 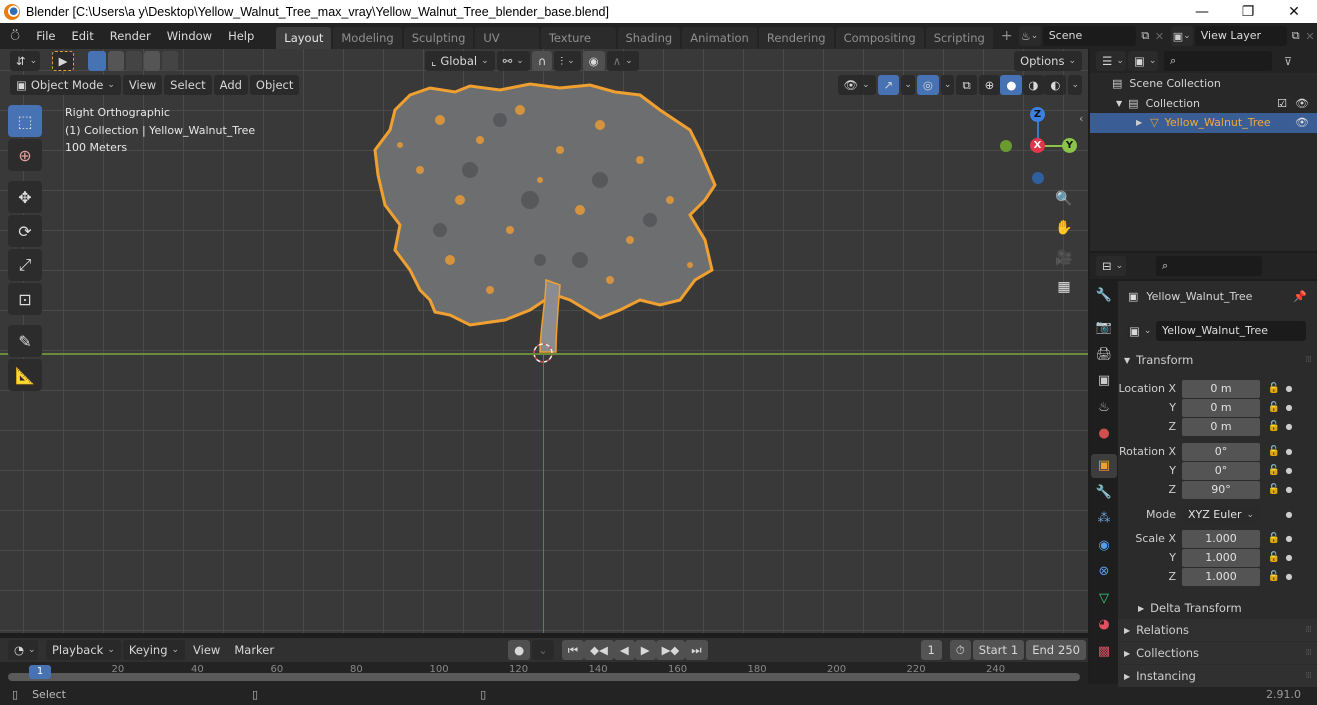 I want to click on menu-file: File, so click(x=45, y=36).